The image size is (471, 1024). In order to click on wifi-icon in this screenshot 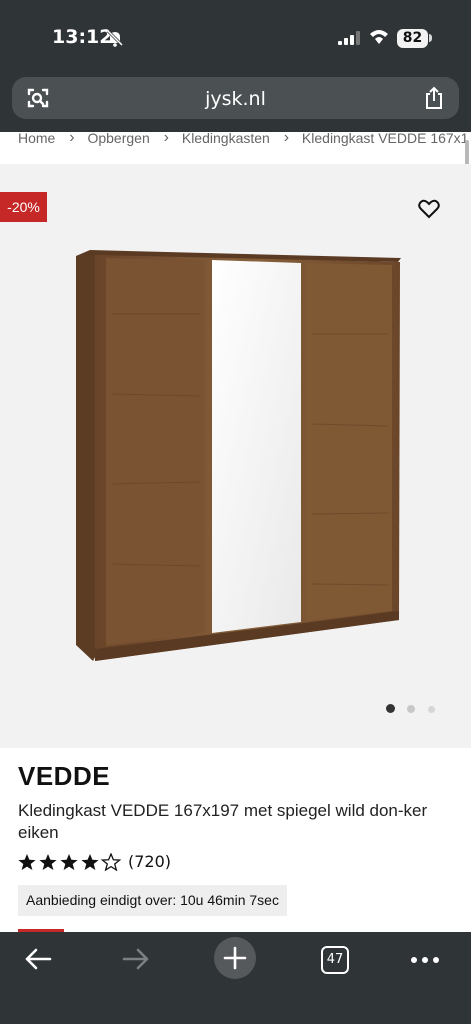, I will do `click(379, 37)`.